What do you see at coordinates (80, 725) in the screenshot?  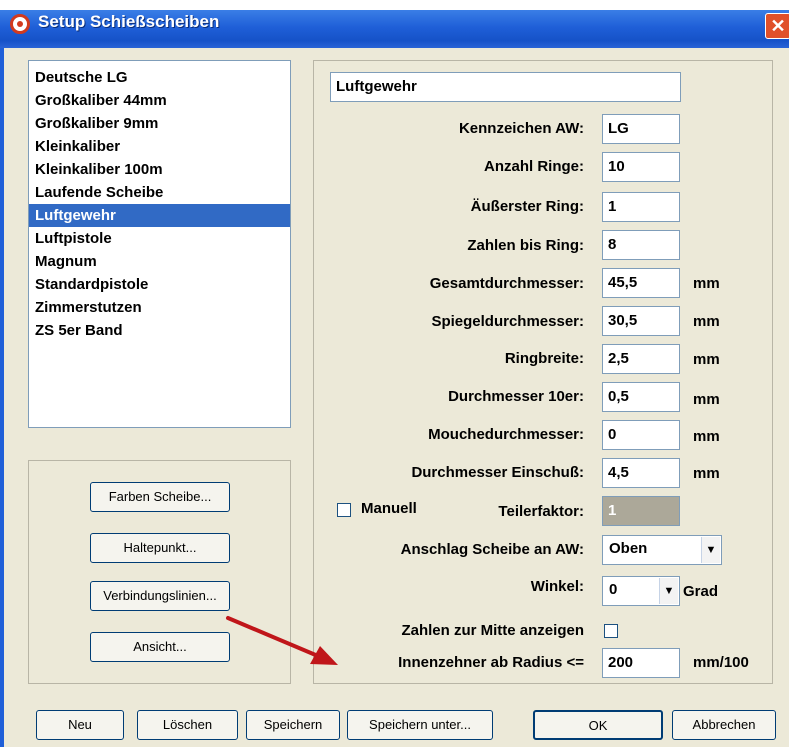 I see `neu-button: Neu` at bounding box center [80, 725].